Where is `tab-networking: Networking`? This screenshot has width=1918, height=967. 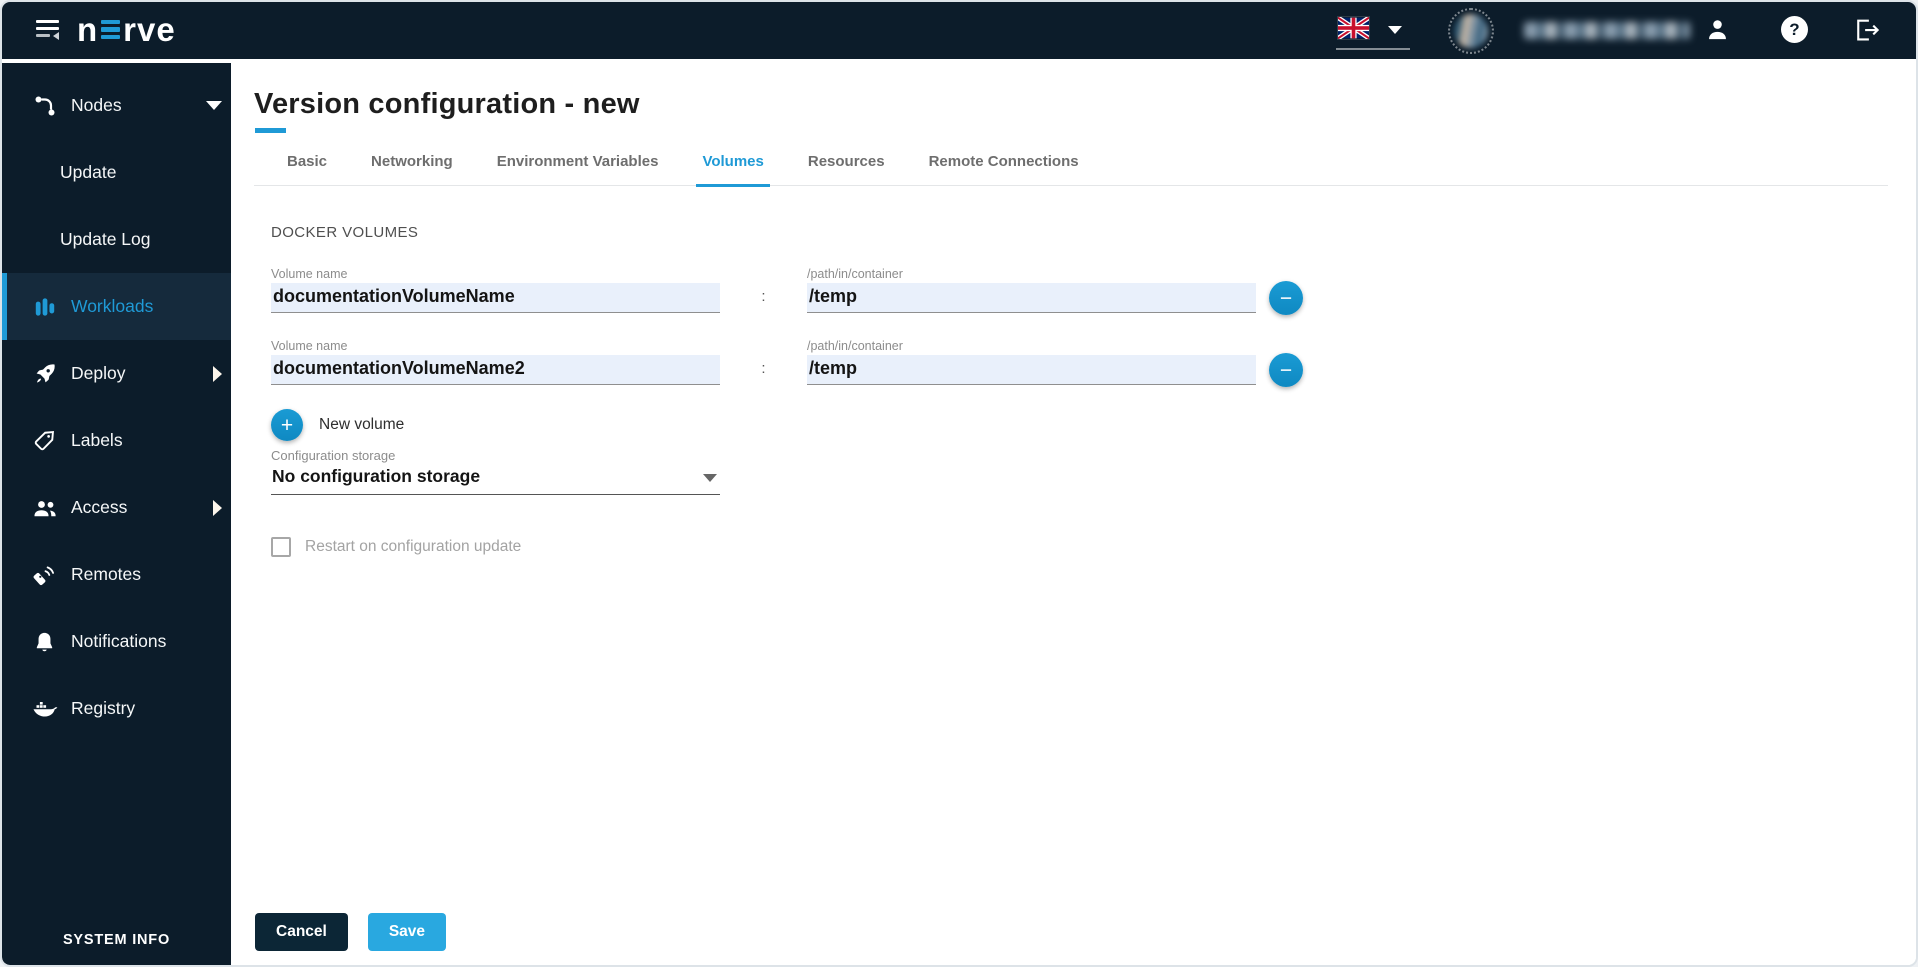
tab-networking: Networking is located at coordinates (412, 169).